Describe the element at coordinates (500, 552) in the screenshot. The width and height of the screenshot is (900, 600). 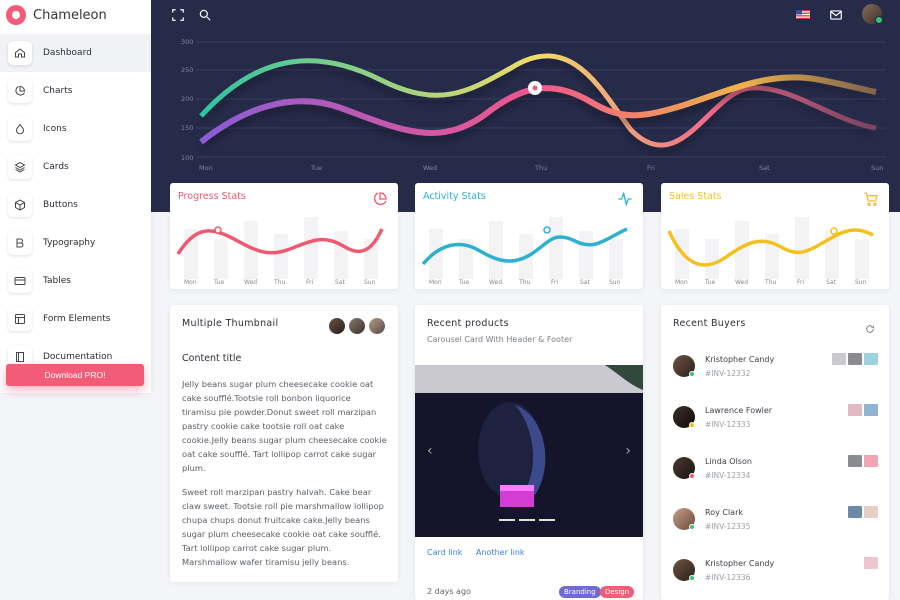
I see `another-link: Another link` at that location.